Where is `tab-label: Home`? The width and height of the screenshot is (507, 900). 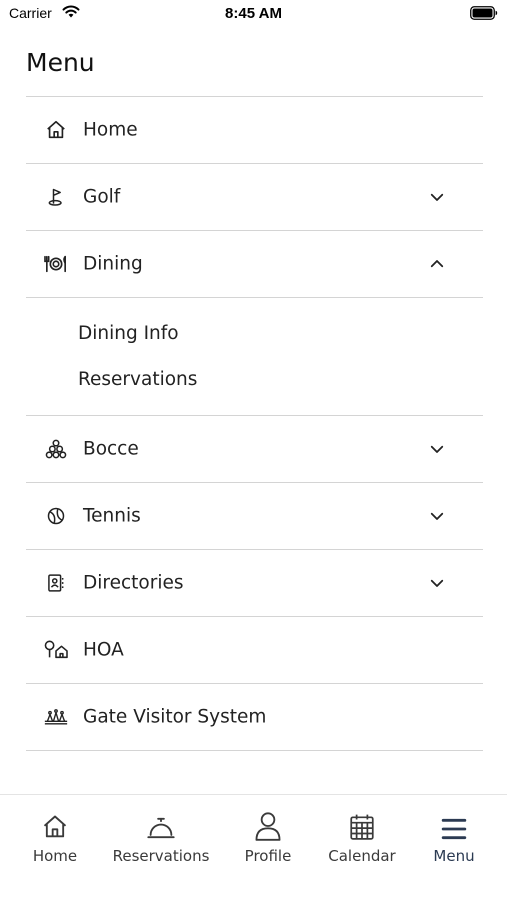 tab-label: Home is located at coordinates (55, 856).